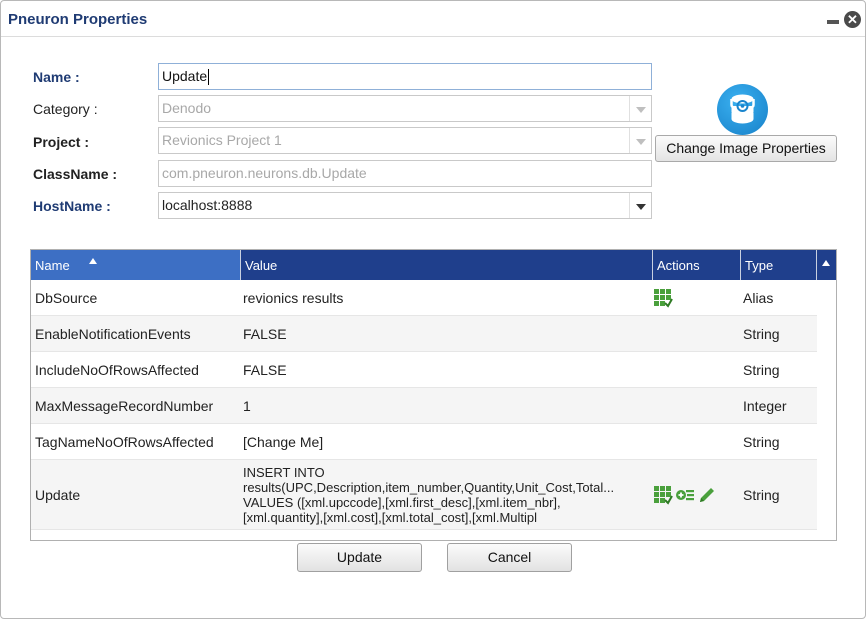  I want to click on category-select: Denodo, so click(405, 108).